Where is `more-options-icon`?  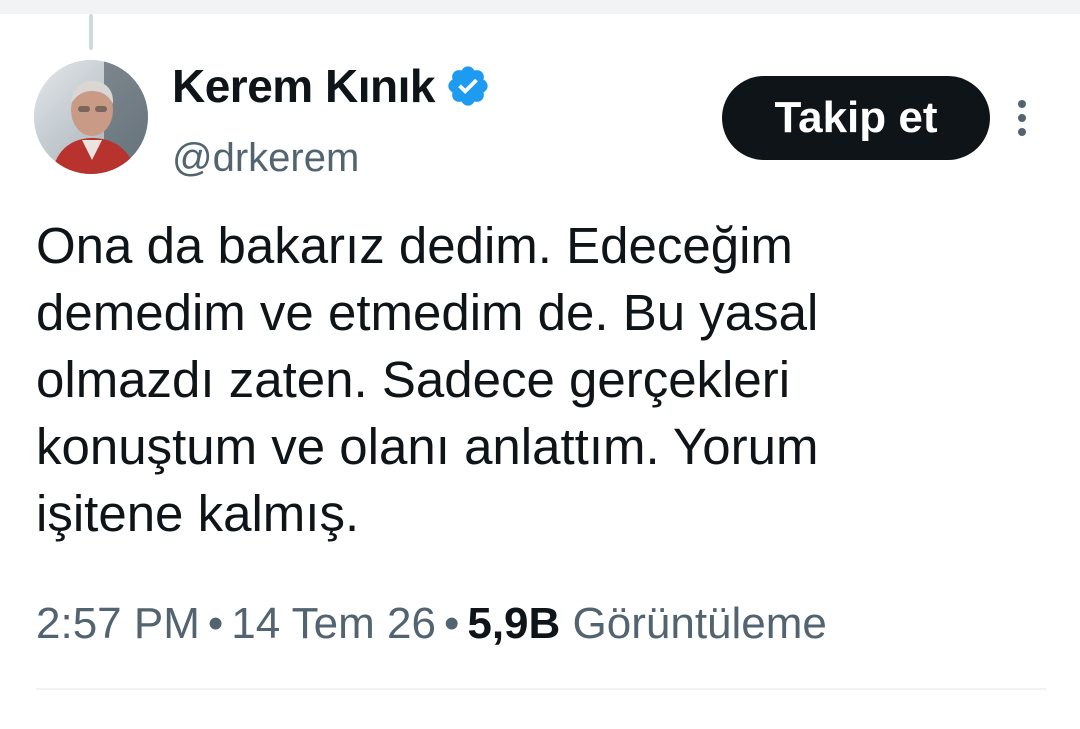
more-options-icon is located at coordinates (1022, 118).